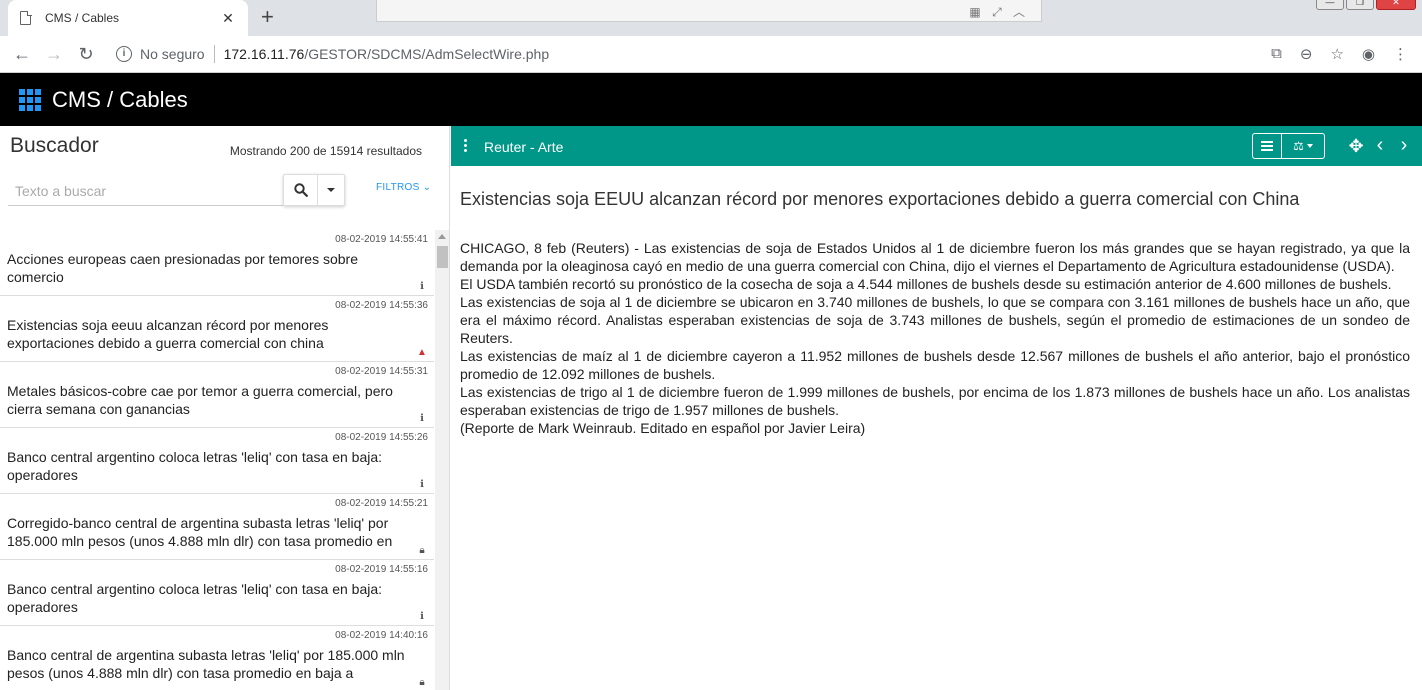  What do you see at coordinates (1306, 54) in the screenshot?
I see `zoom-icon: ⊖` at bounding box center [1306, 54].